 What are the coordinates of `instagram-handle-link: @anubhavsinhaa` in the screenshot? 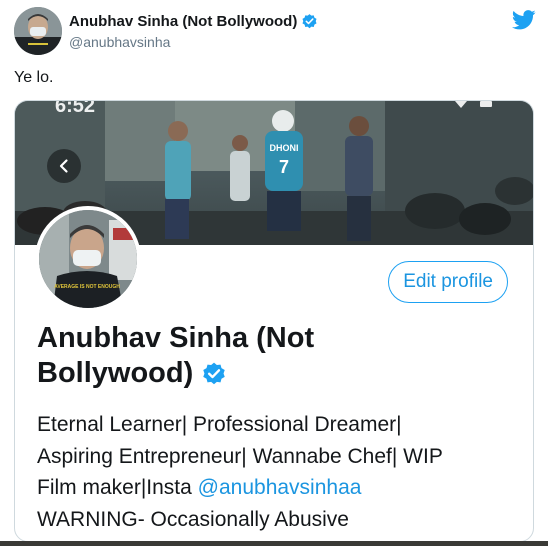 It's located at (280, 487).